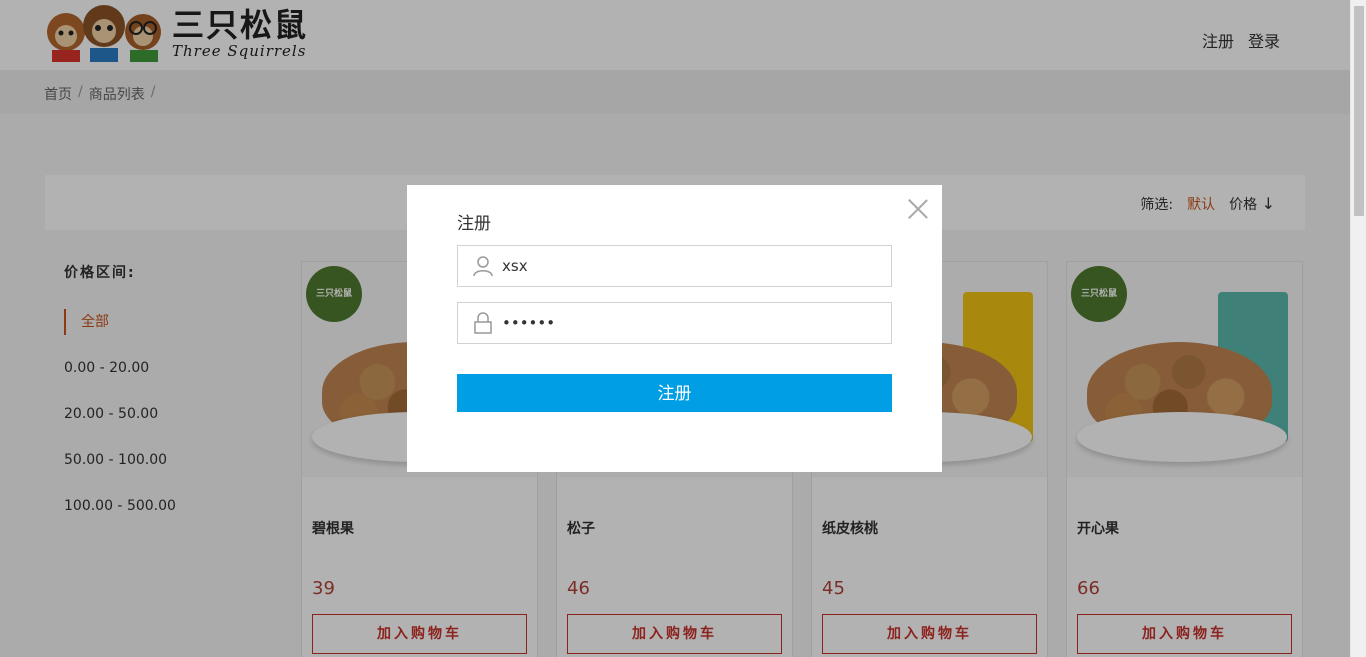 Image resolution: width=1366 pixels, height=657 pixels. What do you see at coordinates (483, 266) in the screenshot?
I see `user-icon` at bounding box center [483, 266].